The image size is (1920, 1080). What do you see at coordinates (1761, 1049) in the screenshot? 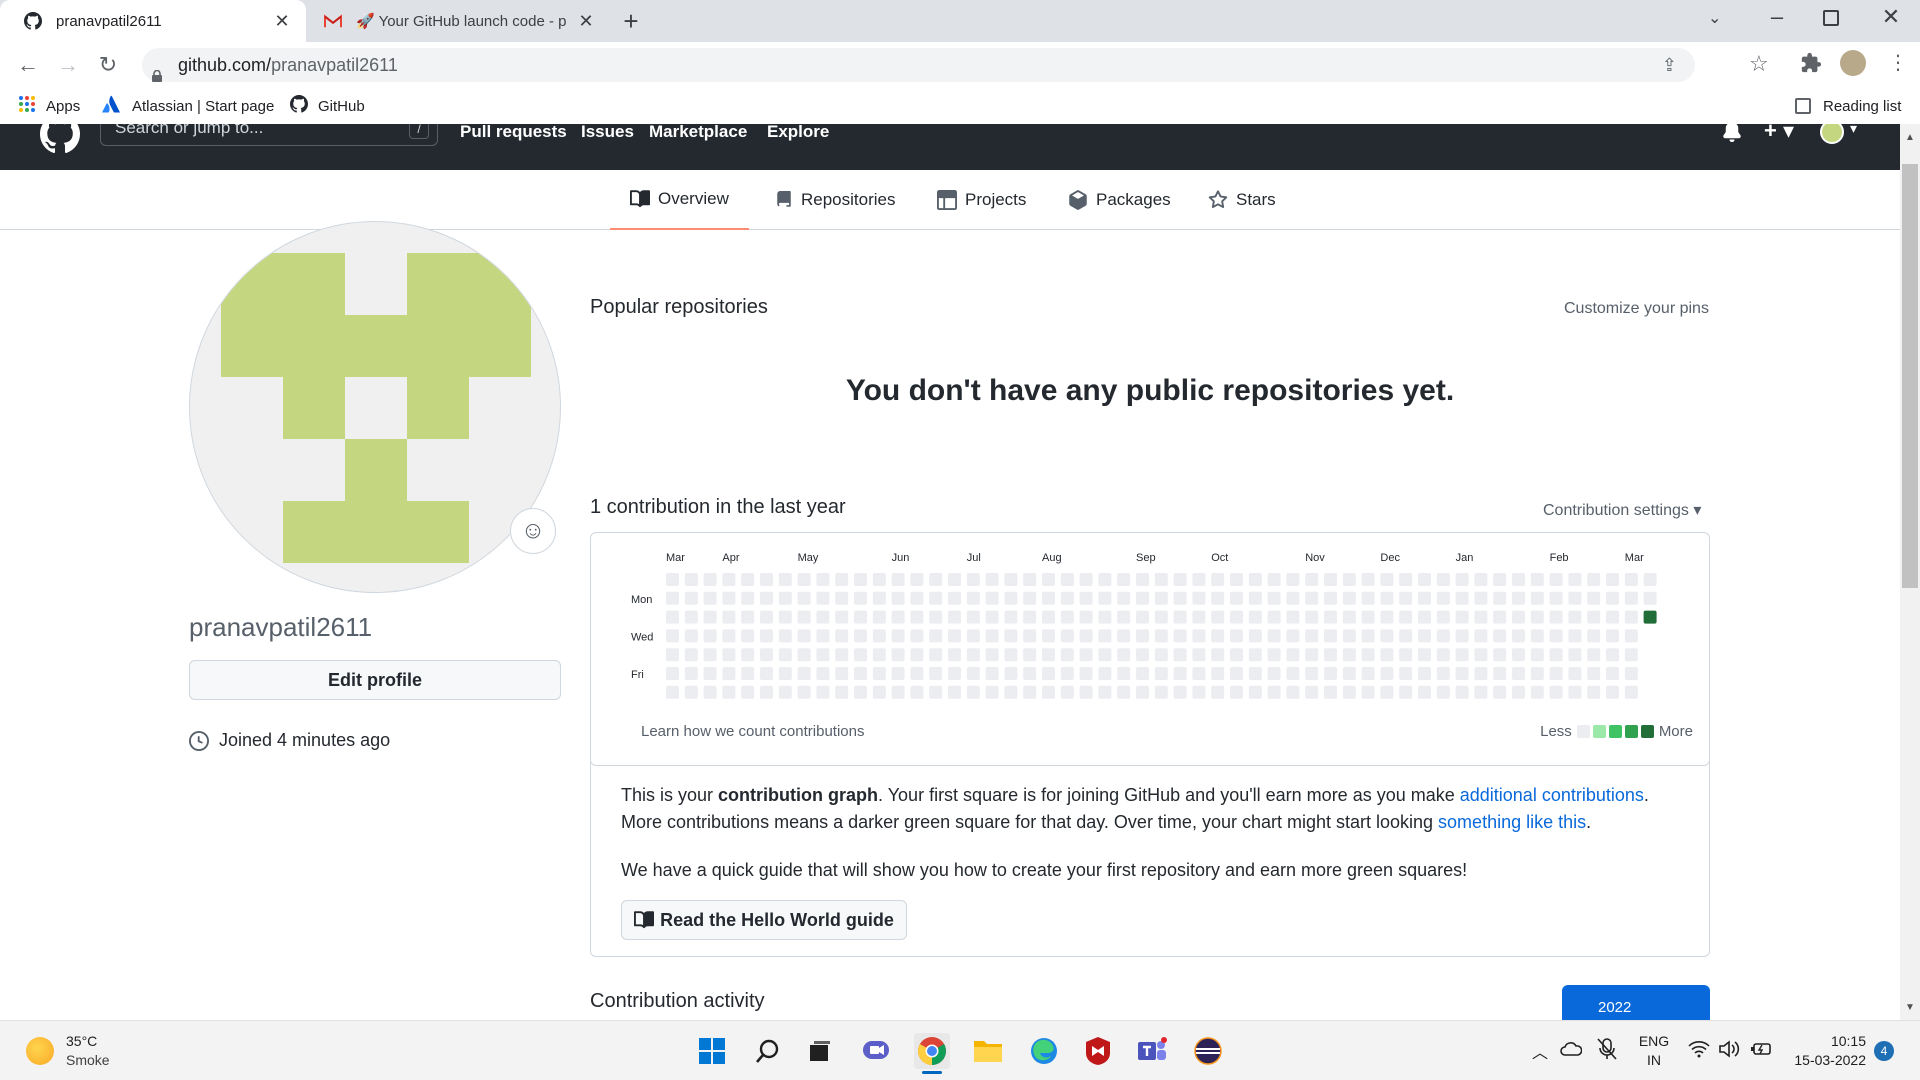
I see `battery-icon` at bounding box center [1761, 1049].